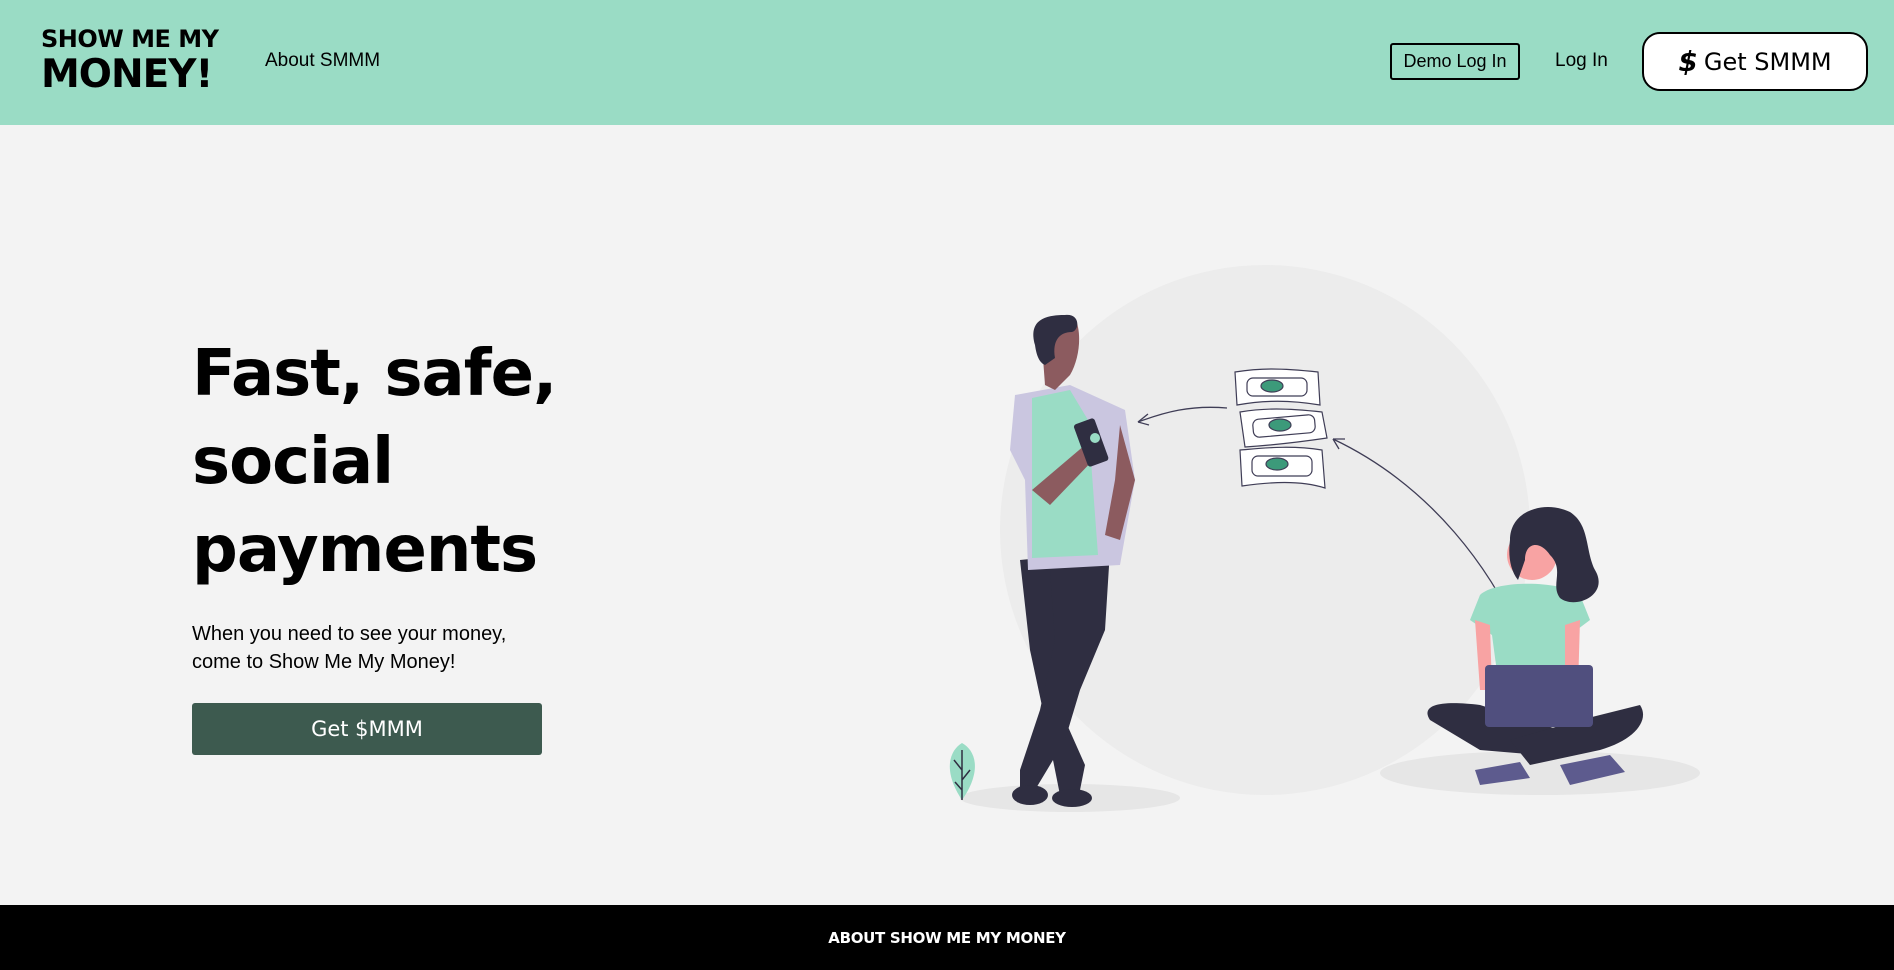 Image resolution: width=1894 pixels, height=970 pixels. Describe the element at coordinates (1688, 61) in the screenshot. I see `dollar-icon: $` at that location.